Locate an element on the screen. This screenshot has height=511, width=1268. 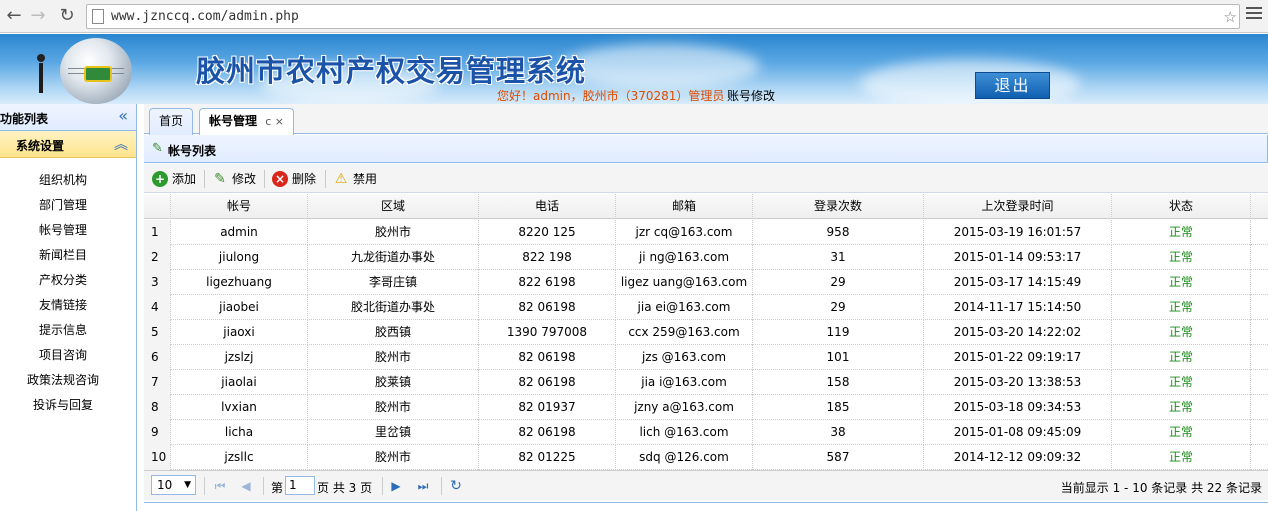
prev-page-icon: ◀ is located at coordinates (246, 486).